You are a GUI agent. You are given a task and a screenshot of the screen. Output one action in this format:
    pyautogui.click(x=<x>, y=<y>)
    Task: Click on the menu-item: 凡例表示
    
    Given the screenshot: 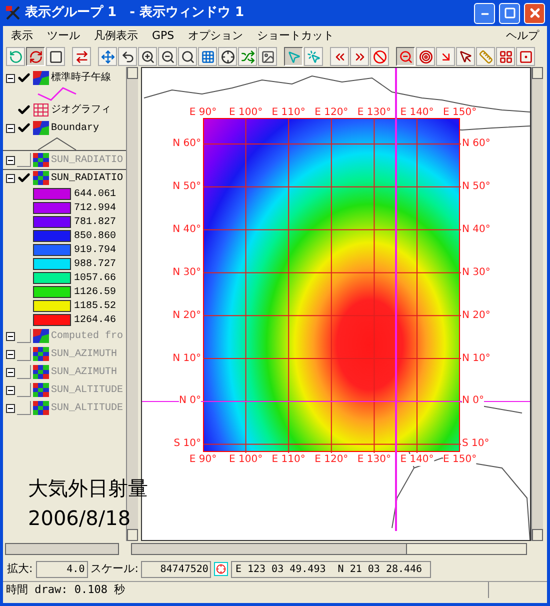 What is the action you would take?
    pyautogui.click(x=116, y=36)
    